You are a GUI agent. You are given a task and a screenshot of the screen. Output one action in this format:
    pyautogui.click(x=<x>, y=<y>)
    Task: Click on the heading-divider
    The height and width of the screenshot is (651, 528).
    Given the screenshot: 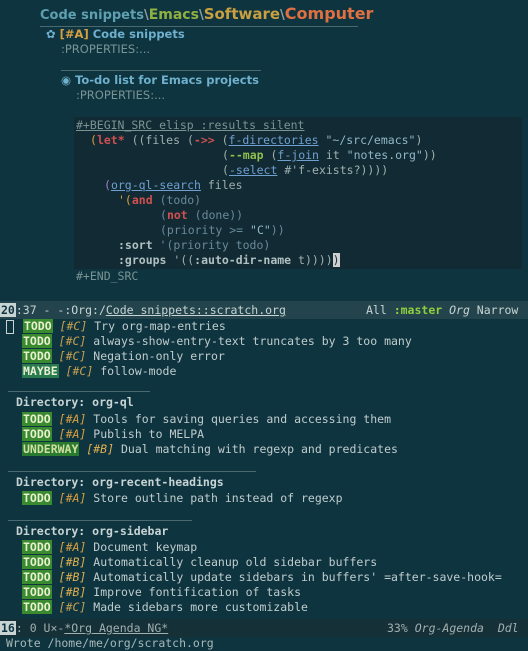 What is the action you would take?
    pyautogui.click(x=161, y=70)
    